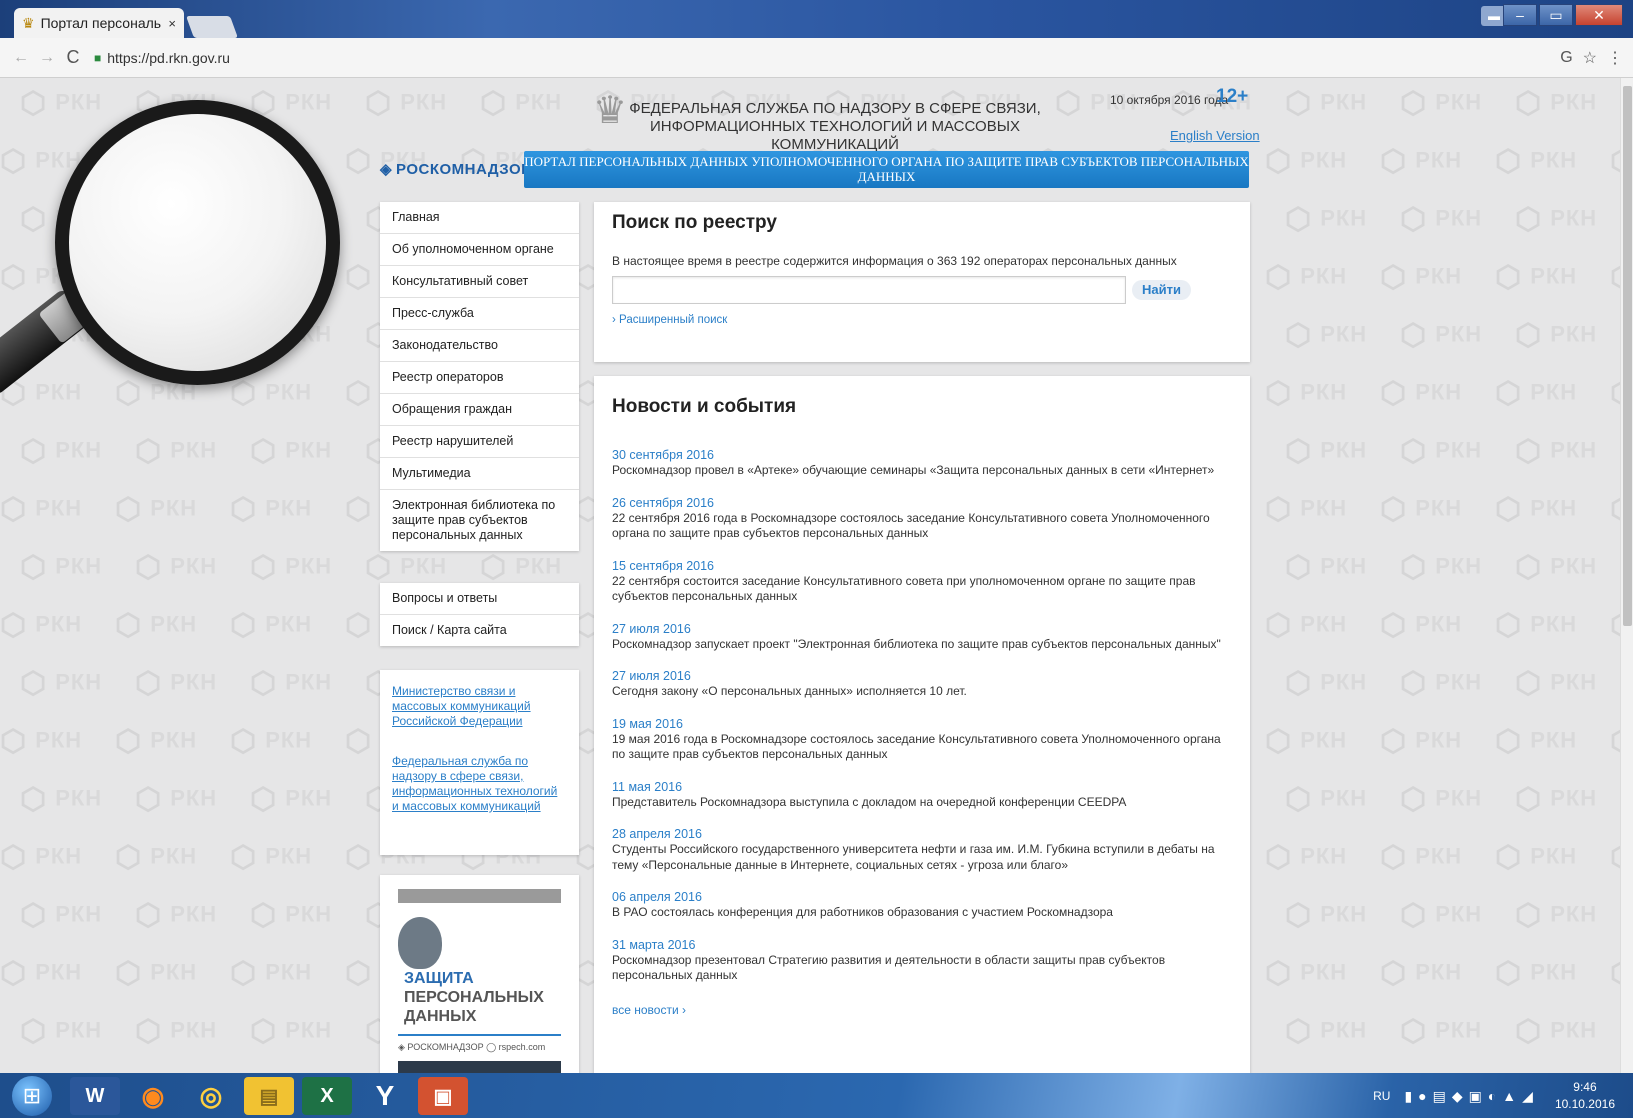  I want to click on menu-item-violators-registry: Реестр нарушителей, so click(479, 442).